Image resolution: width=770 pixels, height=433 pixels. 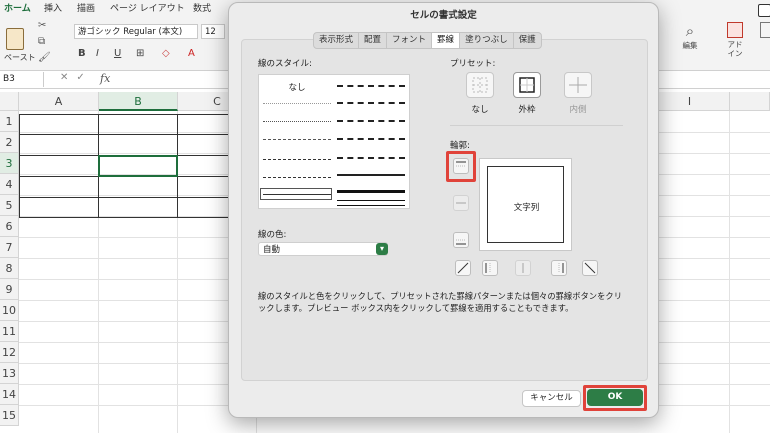 I want to click on addin-label: アド イン, so click(x=735, y=49).